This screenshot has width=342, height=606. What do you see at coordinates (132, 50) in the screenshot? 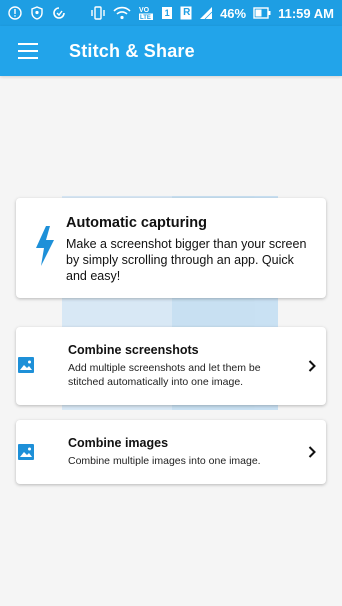
I see `app-title: Stitch & Share` at bounding box center [132, 50].